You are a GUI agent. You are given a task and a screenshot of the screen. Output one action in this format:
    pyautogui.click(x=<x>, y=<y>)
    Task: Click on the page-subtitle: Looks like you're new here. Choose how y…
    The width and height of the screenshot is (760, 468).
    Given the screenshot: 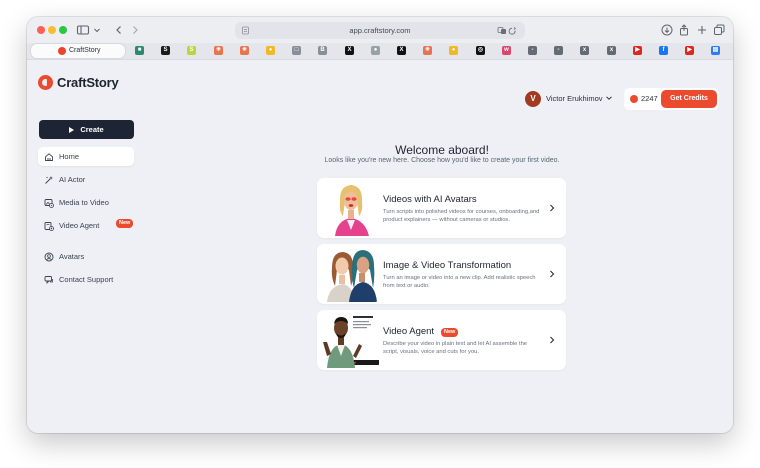 What is the action you would take?
    pyautogui.click(x=442, y=160)
    